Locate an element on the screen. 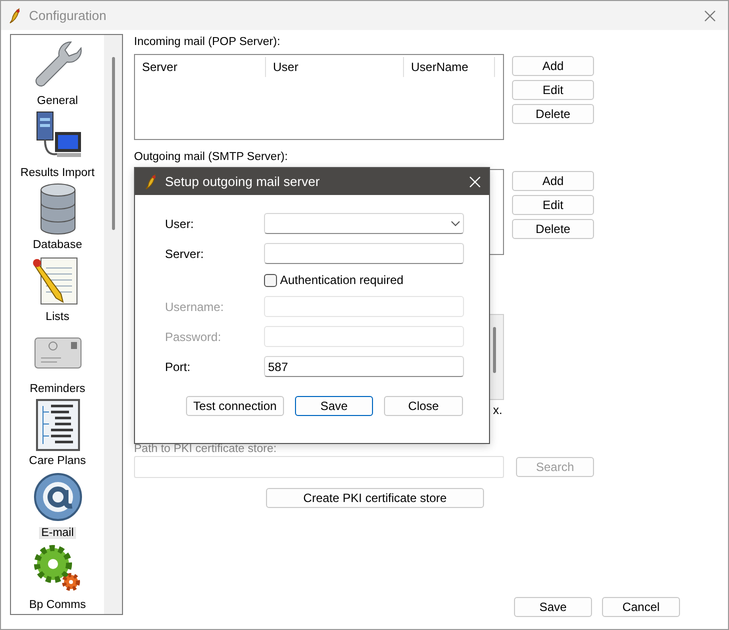 The width and height of the screenshot is (729, 630). field-label: Port: is located at coordinates (178, 367).